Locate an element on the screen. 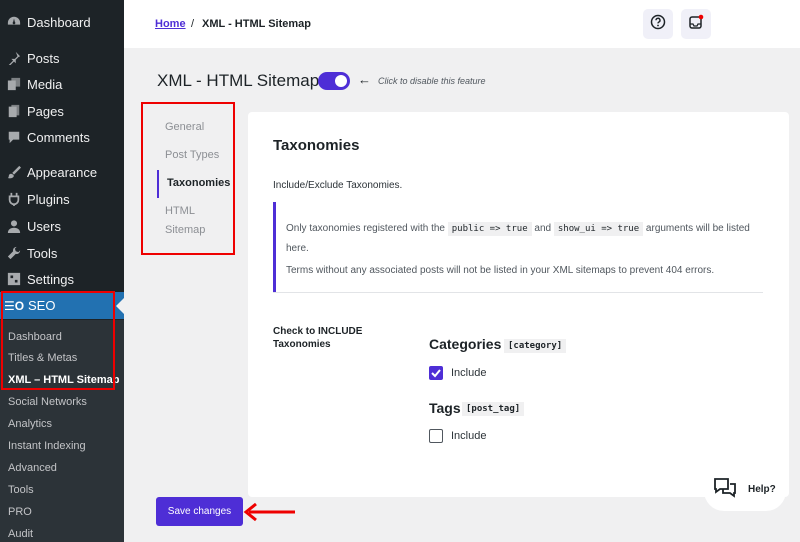  divider is located at coordinates (518, 292).